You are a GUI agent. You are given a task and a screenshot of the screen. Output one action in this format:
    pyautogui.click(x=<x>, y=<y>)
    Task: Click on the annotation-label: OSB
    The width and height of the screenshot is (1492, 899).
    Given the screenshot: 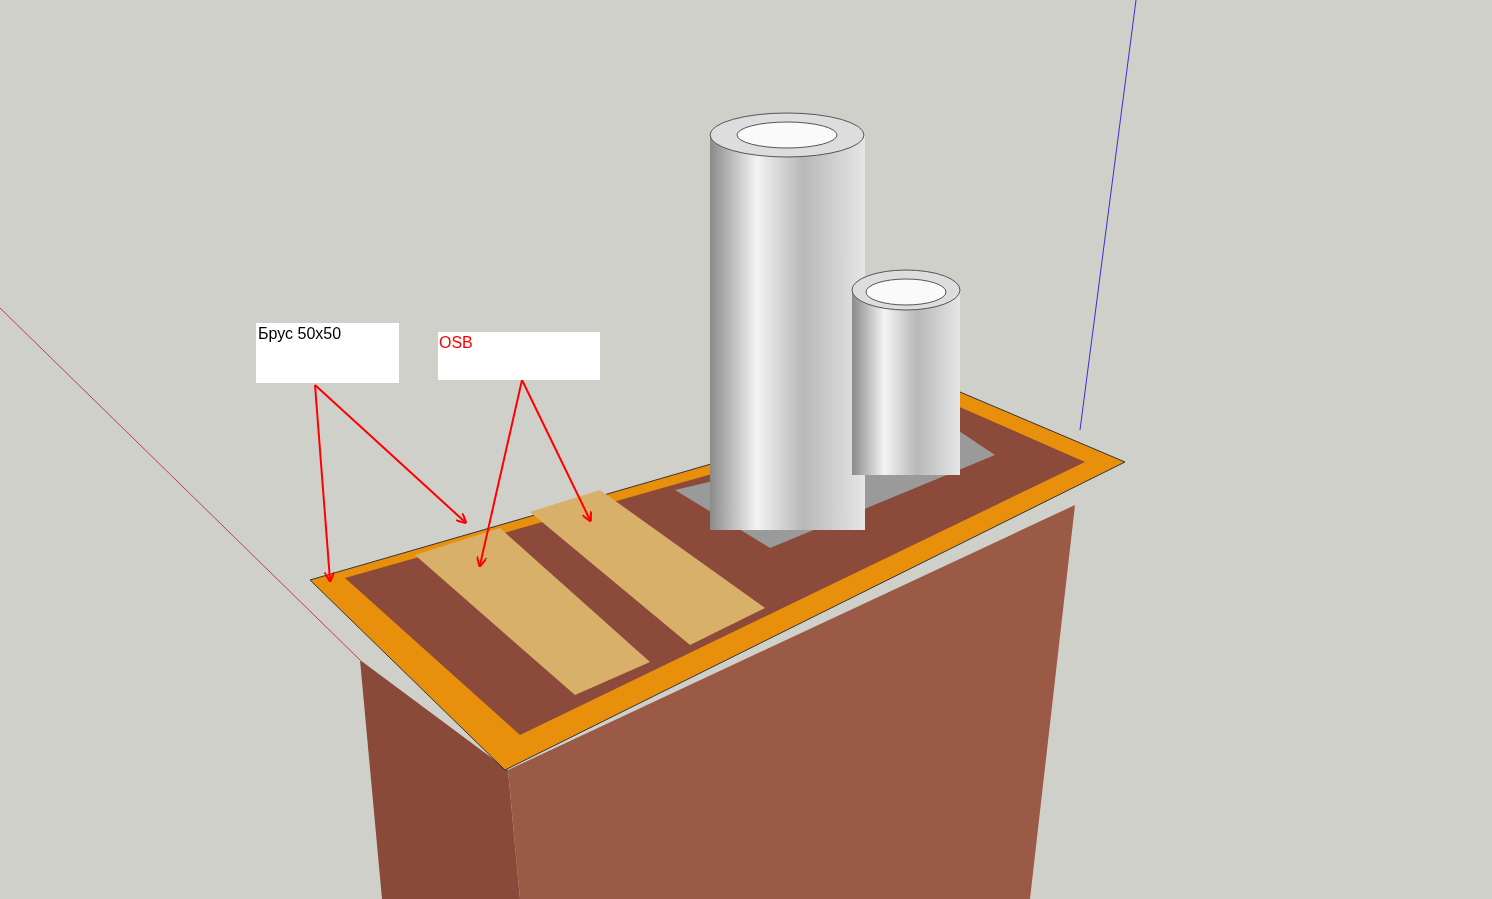 What is the action you would take?
    pyautogui.click(x=519, y=356)
    